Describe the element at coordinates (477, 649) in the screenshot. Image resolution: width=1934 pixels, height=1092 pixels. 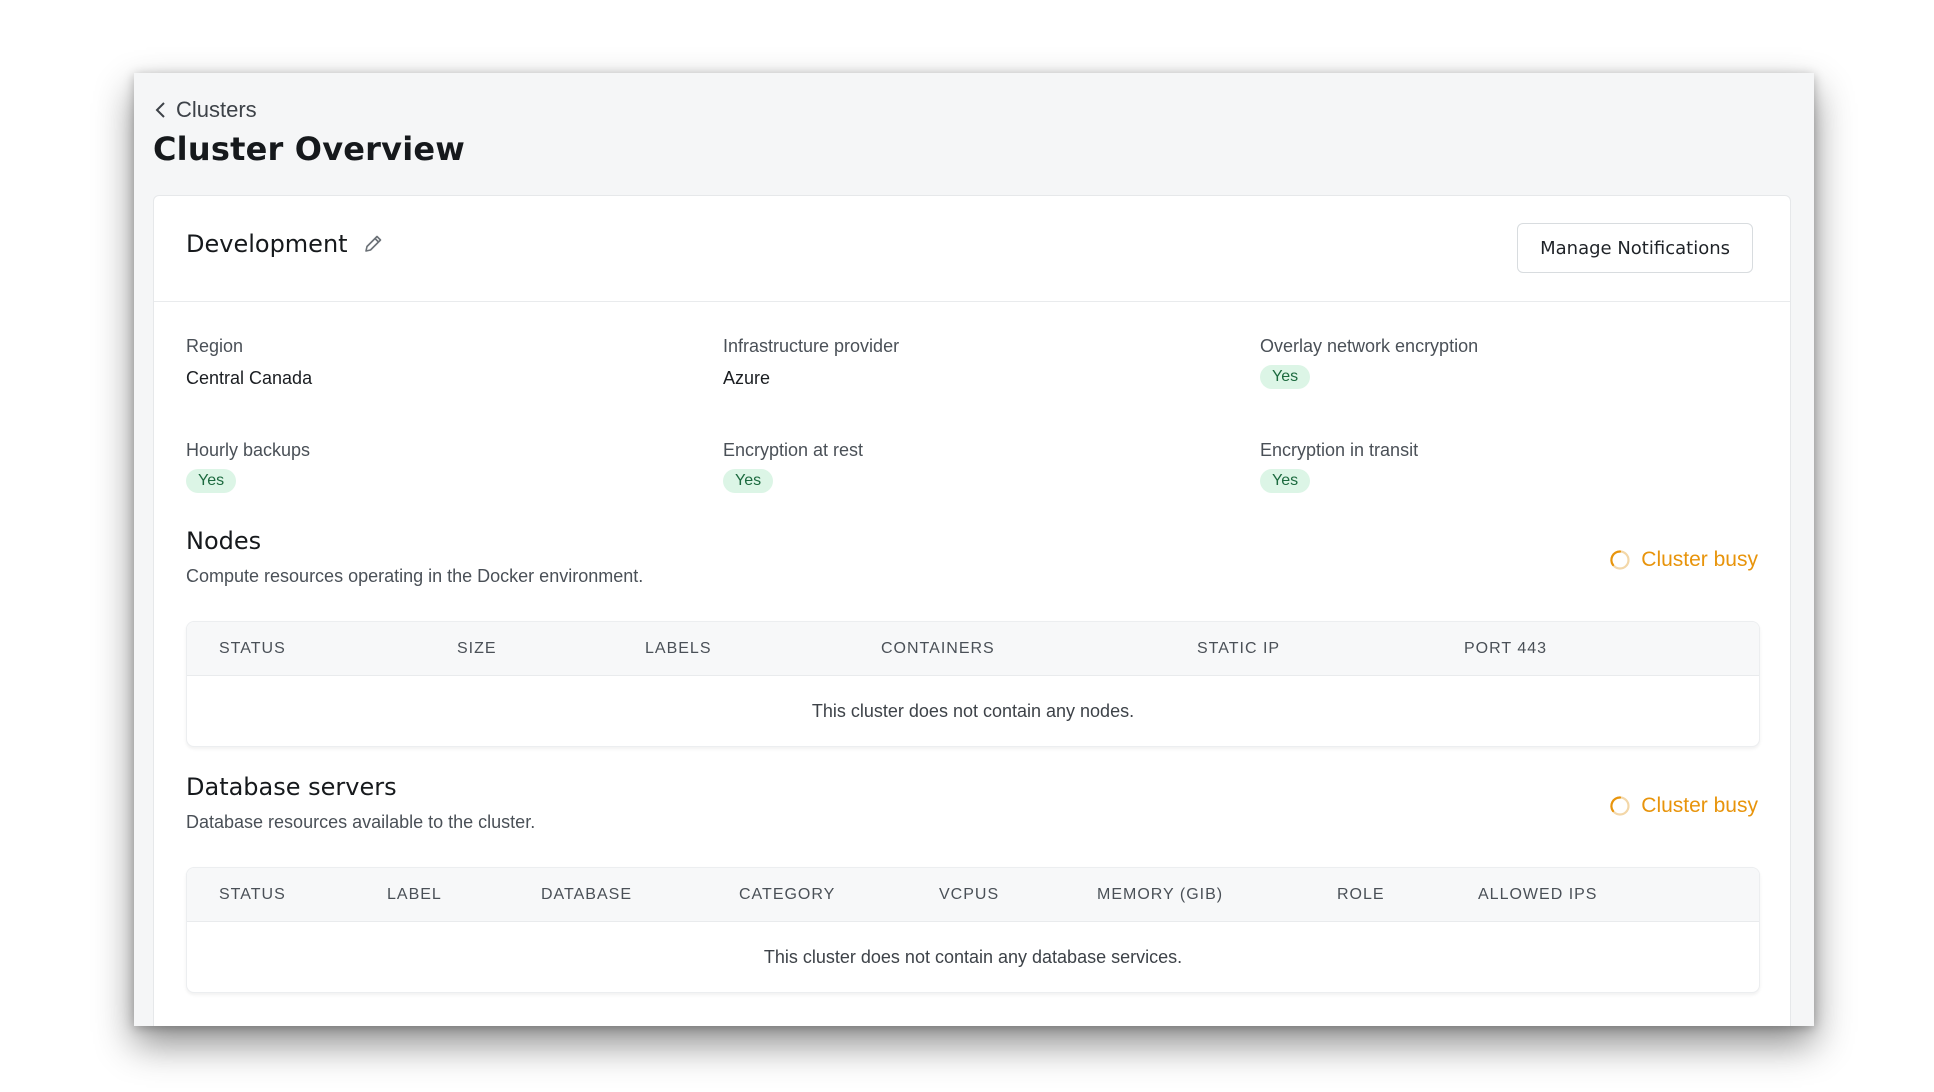
I see `column-header-size: SIZE` at that location.